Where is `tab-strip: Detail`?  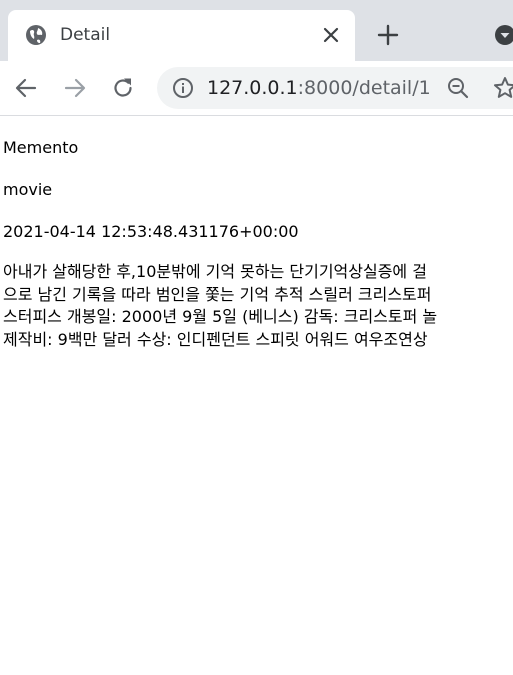
tab-strip: Detail is located at coordinates (256, 30).